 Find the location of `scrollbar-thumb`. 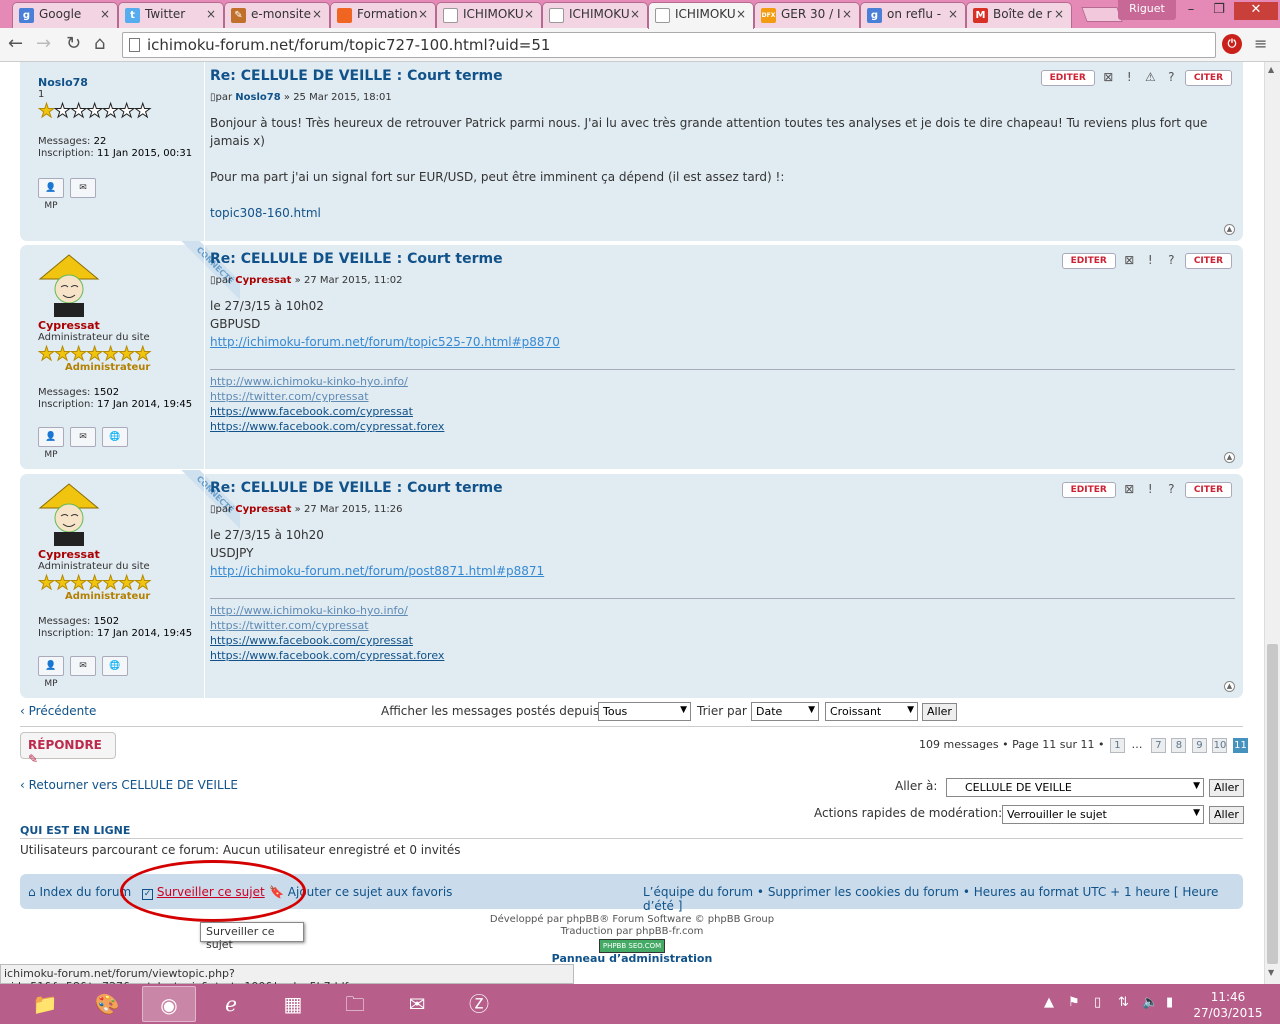

scrollbar-thumb is located at coordinates (1272, 804).